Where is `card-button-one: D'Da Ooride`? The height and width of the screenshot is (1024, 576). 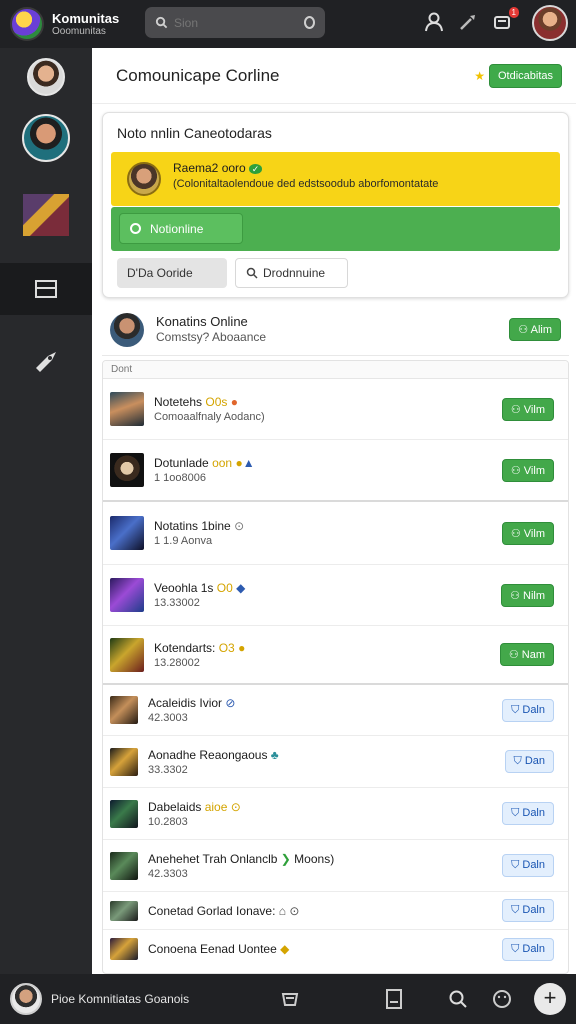
card-button-one: D'Da Ooride is located at coordinates (172, 273).